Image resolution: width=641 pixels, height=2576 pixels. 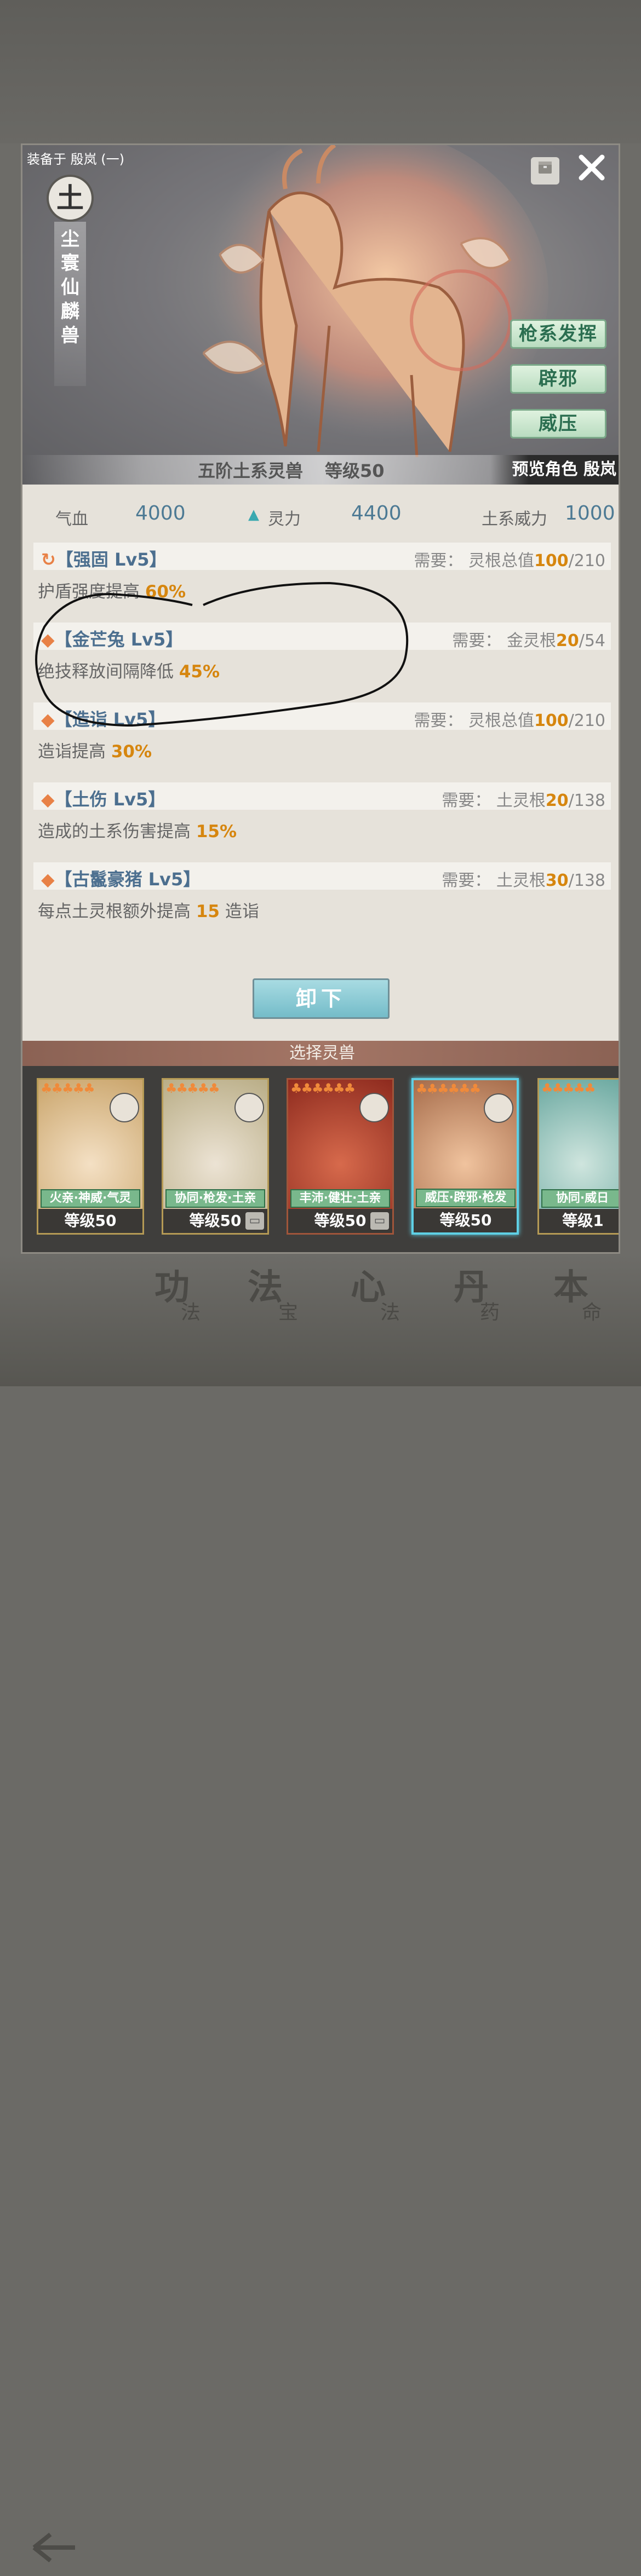 What do you see at coordinates (104, 799) in the screenshot?
I see `skill-name: ◆【土伤 Lv5】` at bounding box center [104, 799].